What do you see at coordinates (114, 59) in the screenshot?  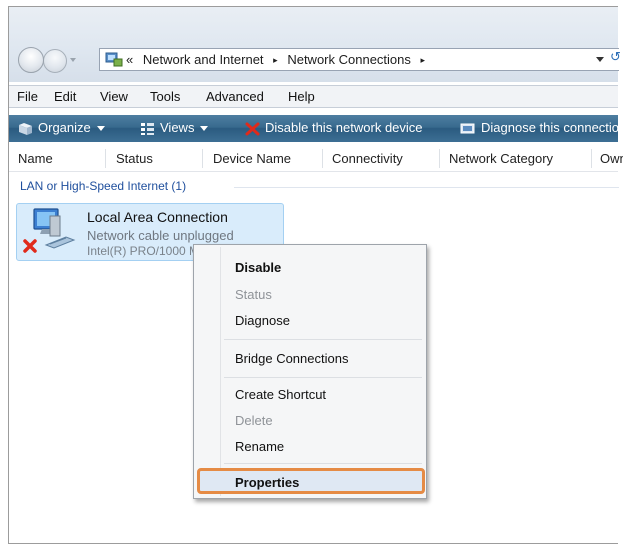 I see `network-folder-icon` at bounding box center [114, 59].